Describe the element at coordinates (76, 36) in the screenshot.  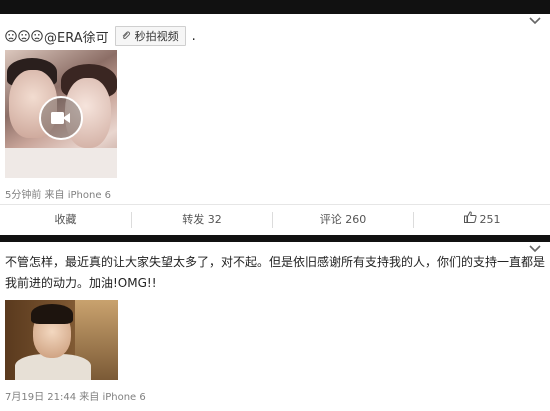
I see `mention-username: @ERA徐可` at that location.